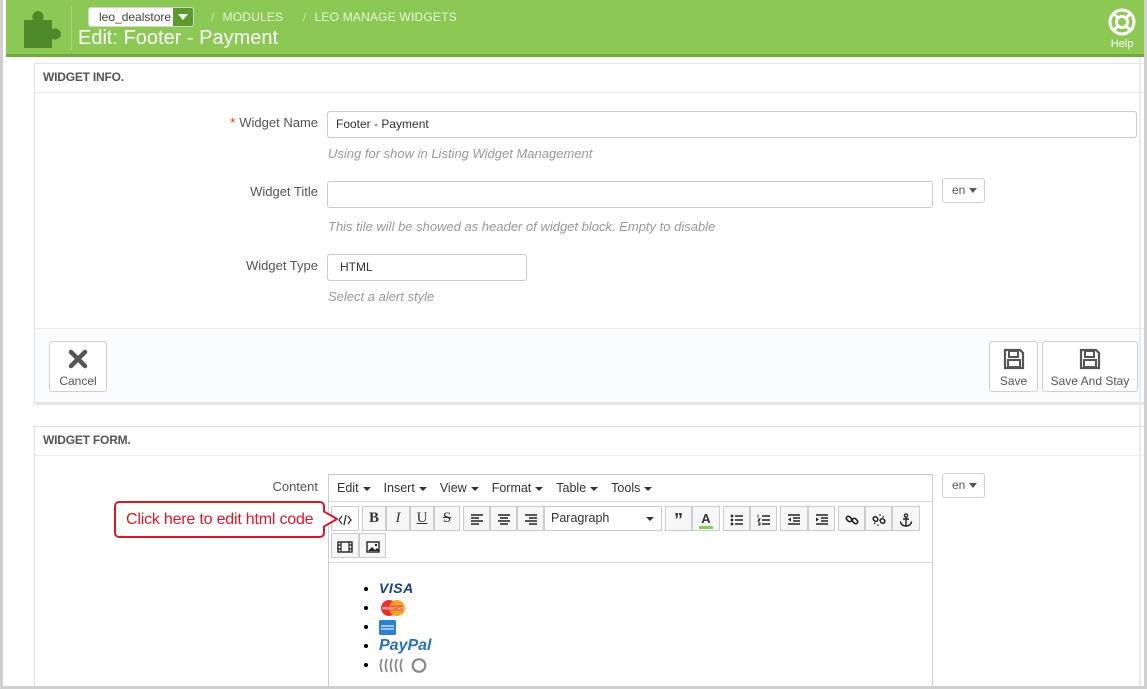 The height and width of the screenshot is (689, 1147). What do you see at coordinates (630, 194) in the screenshot?
I see `widget-title-input` at bounding box center [630, 194].